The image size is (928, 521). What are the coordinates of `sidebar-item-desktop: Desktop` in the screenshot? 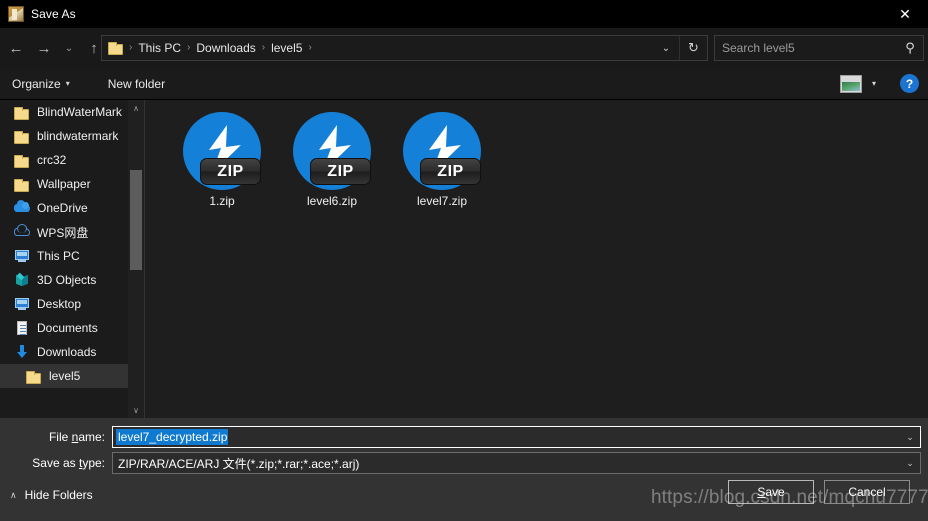 It's located at (64, 304).